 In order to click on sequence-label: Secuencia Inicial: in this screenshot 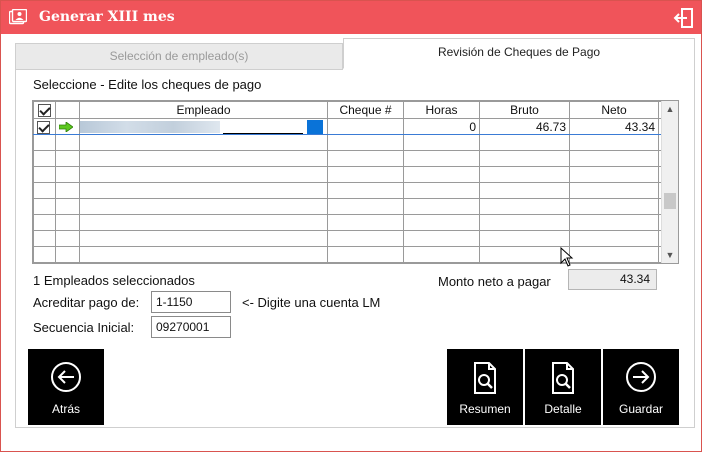, I will do `click(84, 327)`.